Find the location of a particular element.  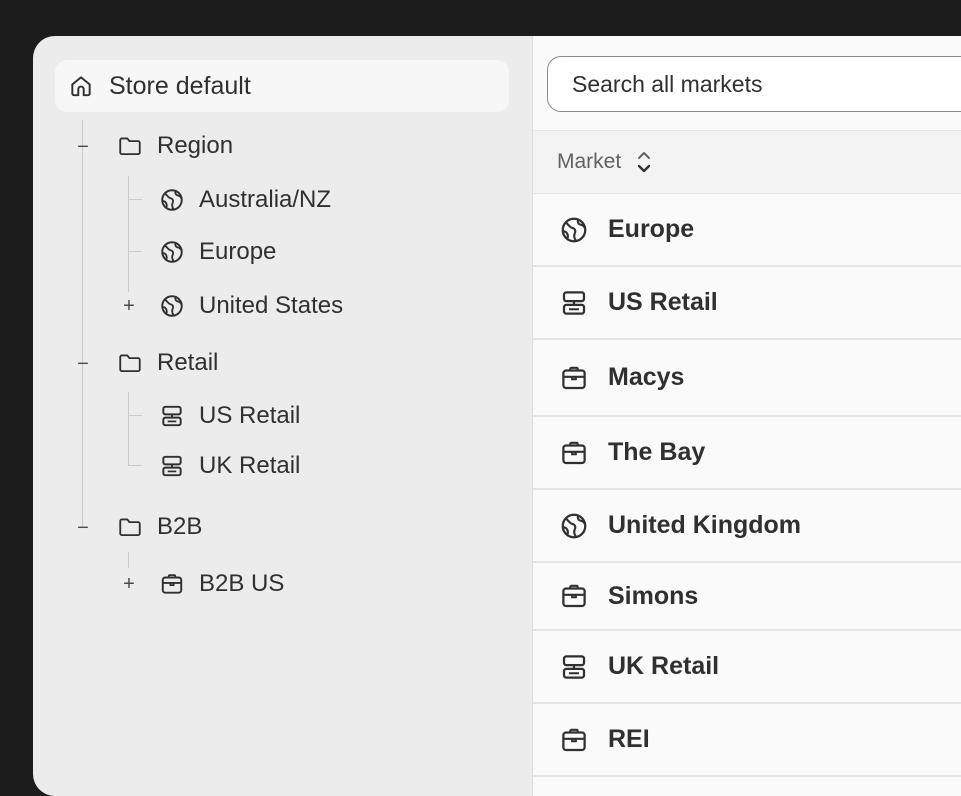

row-label: Simons is located at coordinates (653, 595).